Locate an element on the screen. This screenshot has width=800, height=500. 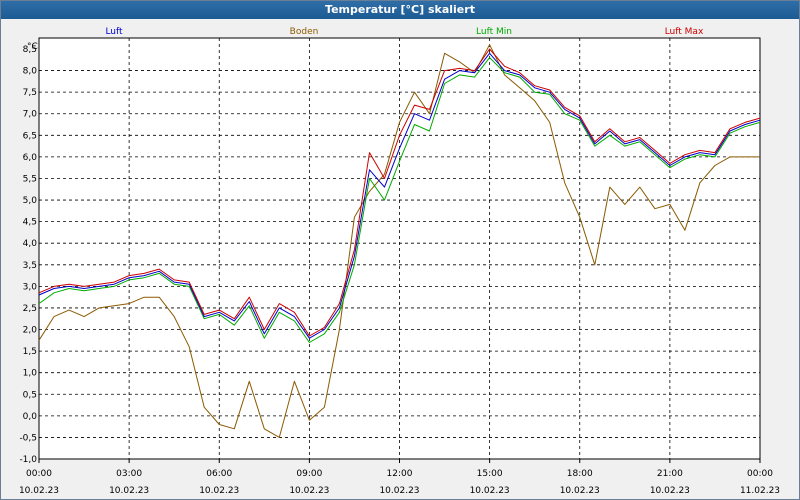
legend-entry-boden: Boden is located at coordinates (304, 32).